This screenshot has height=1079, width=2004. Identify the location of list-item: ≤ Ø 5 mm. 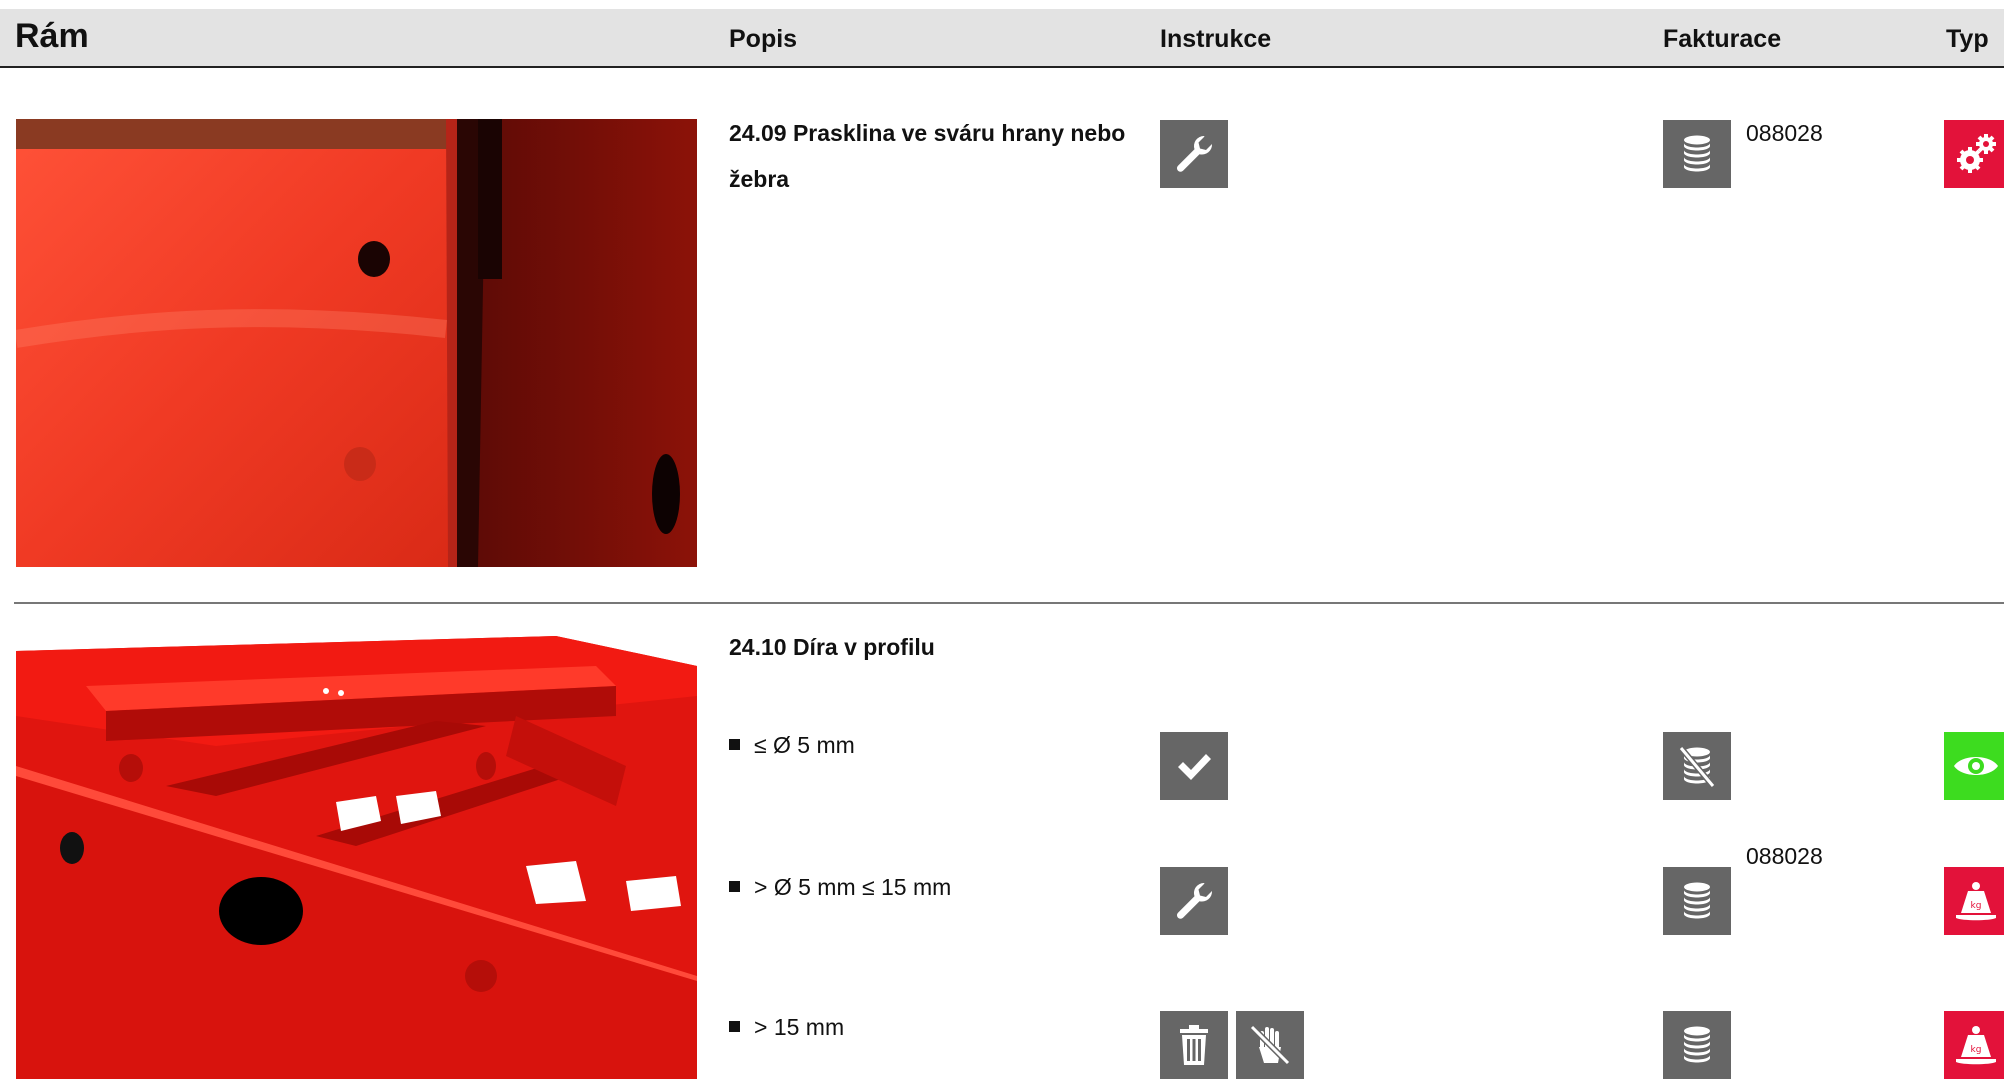
(792, 745).